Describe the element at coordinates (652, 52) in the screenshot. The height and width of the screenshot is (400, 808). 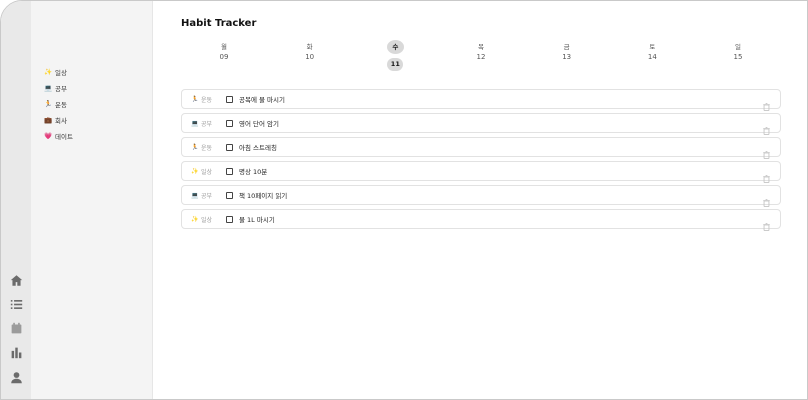
I see `day-5: 토 14` at that location.